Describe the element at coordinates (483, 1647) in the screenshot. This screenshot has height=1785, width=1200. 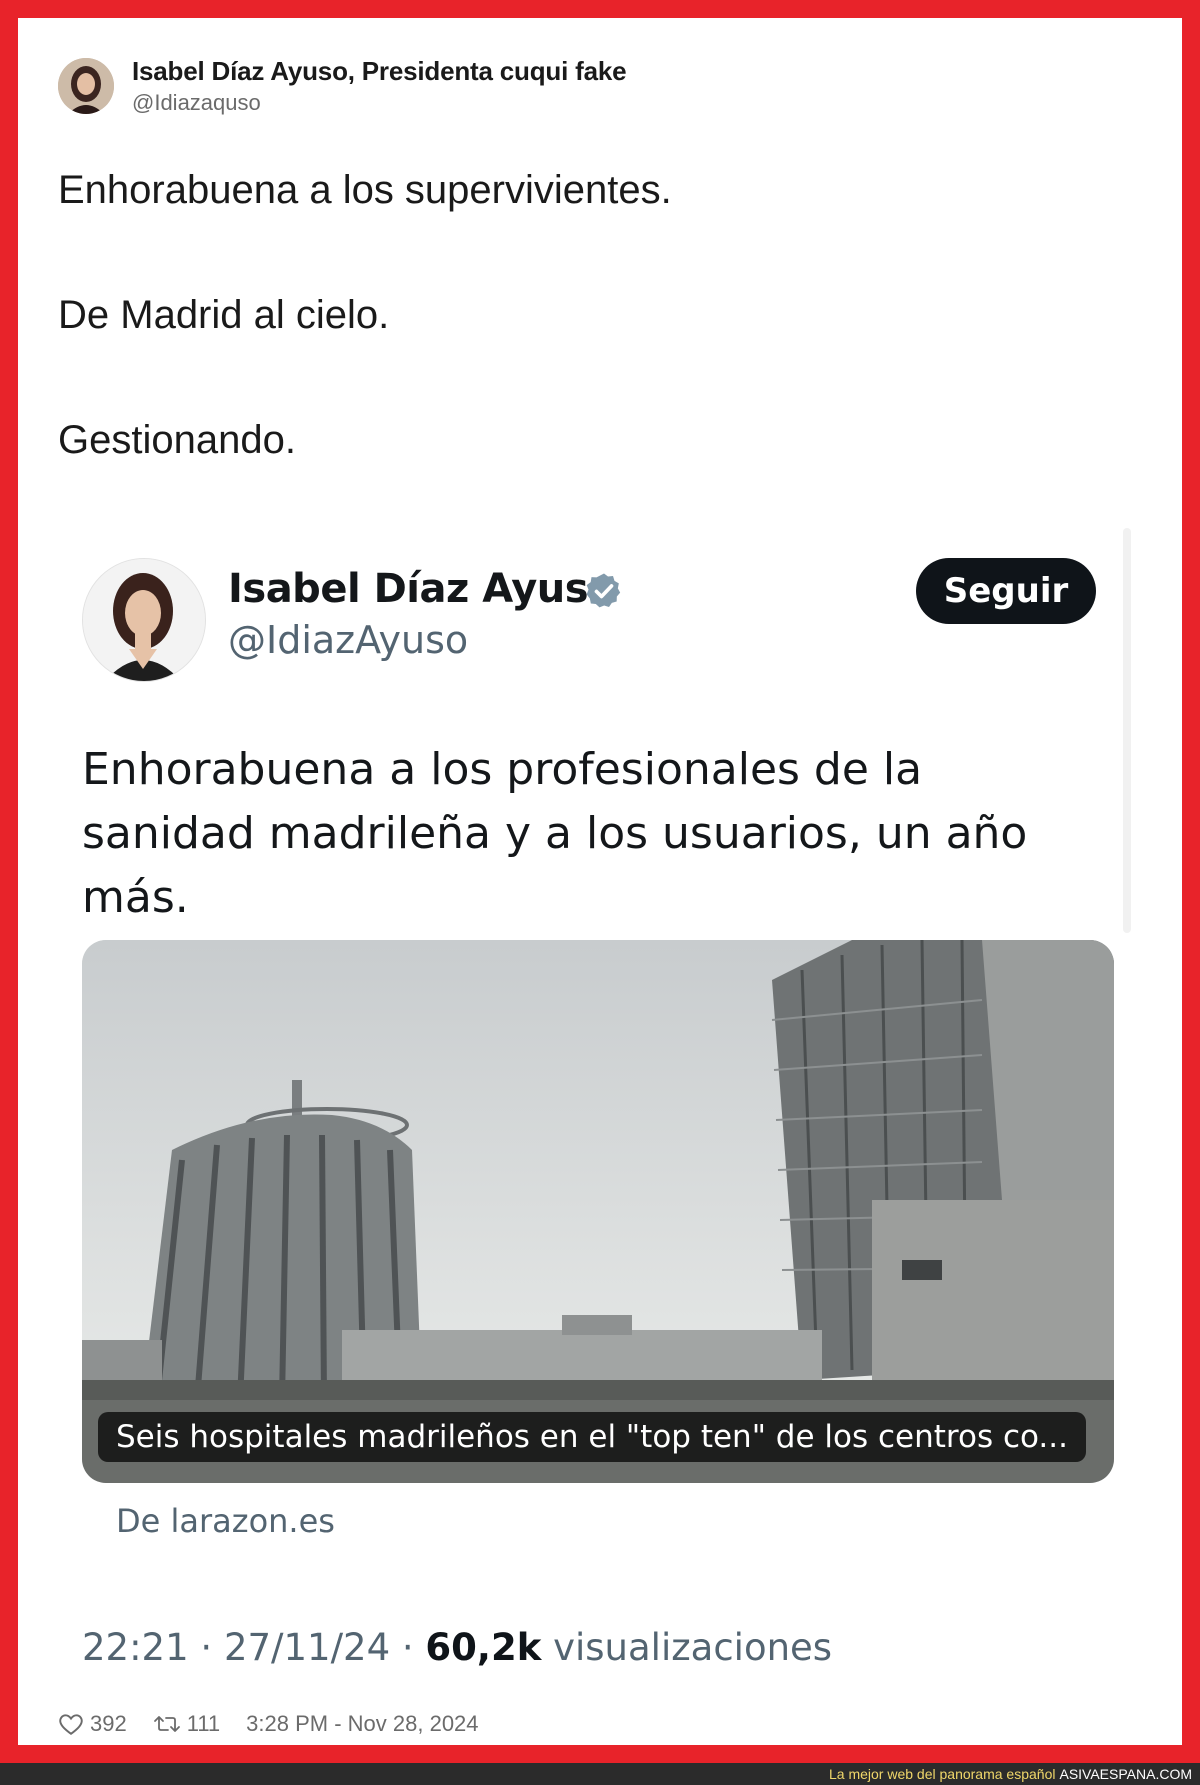
I see `views-count: 60,2k` at that location.